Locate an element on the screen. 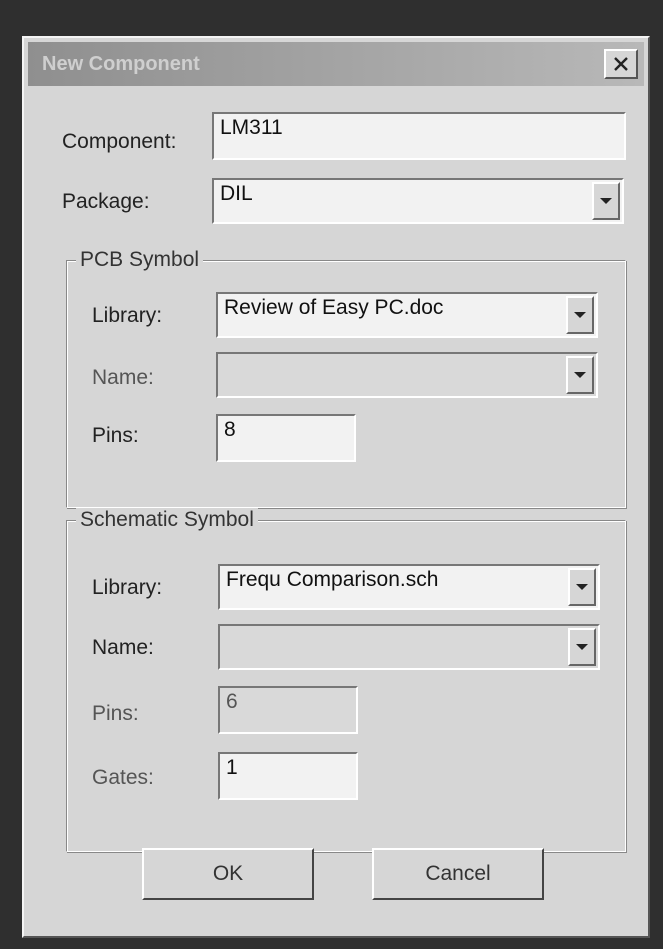 Image resolution: width=663 pixels, height=949 pixels. pcb-pins-label: Pins: is located at coordinates (115, 435).